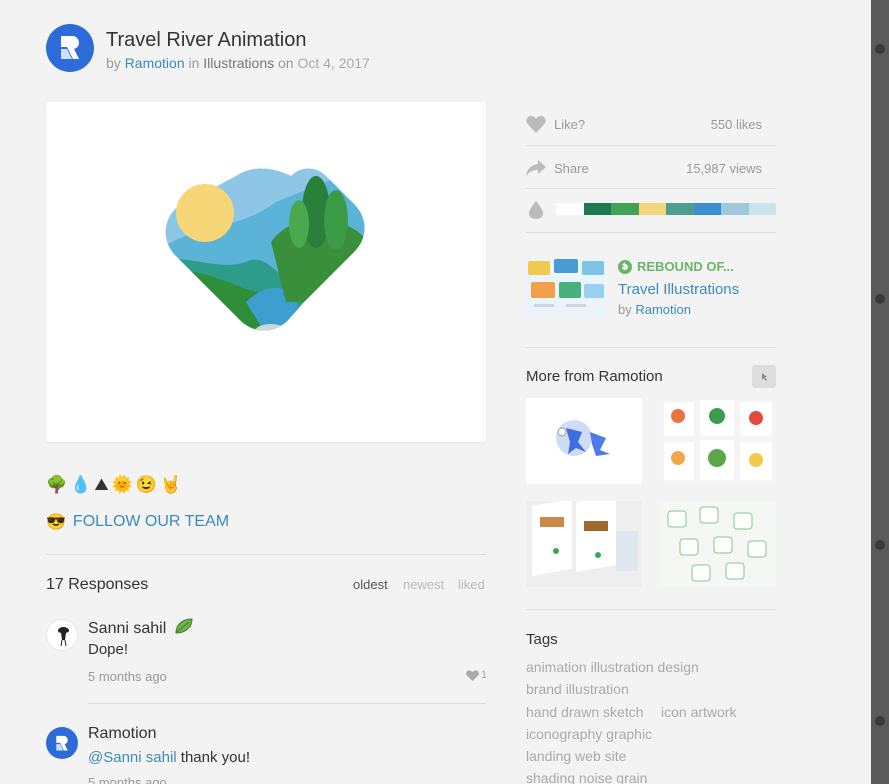 Image resolution: width=889 pixels, height=784 pixels. I want to click on tag-link: shading noise grain, so click(586, 777).